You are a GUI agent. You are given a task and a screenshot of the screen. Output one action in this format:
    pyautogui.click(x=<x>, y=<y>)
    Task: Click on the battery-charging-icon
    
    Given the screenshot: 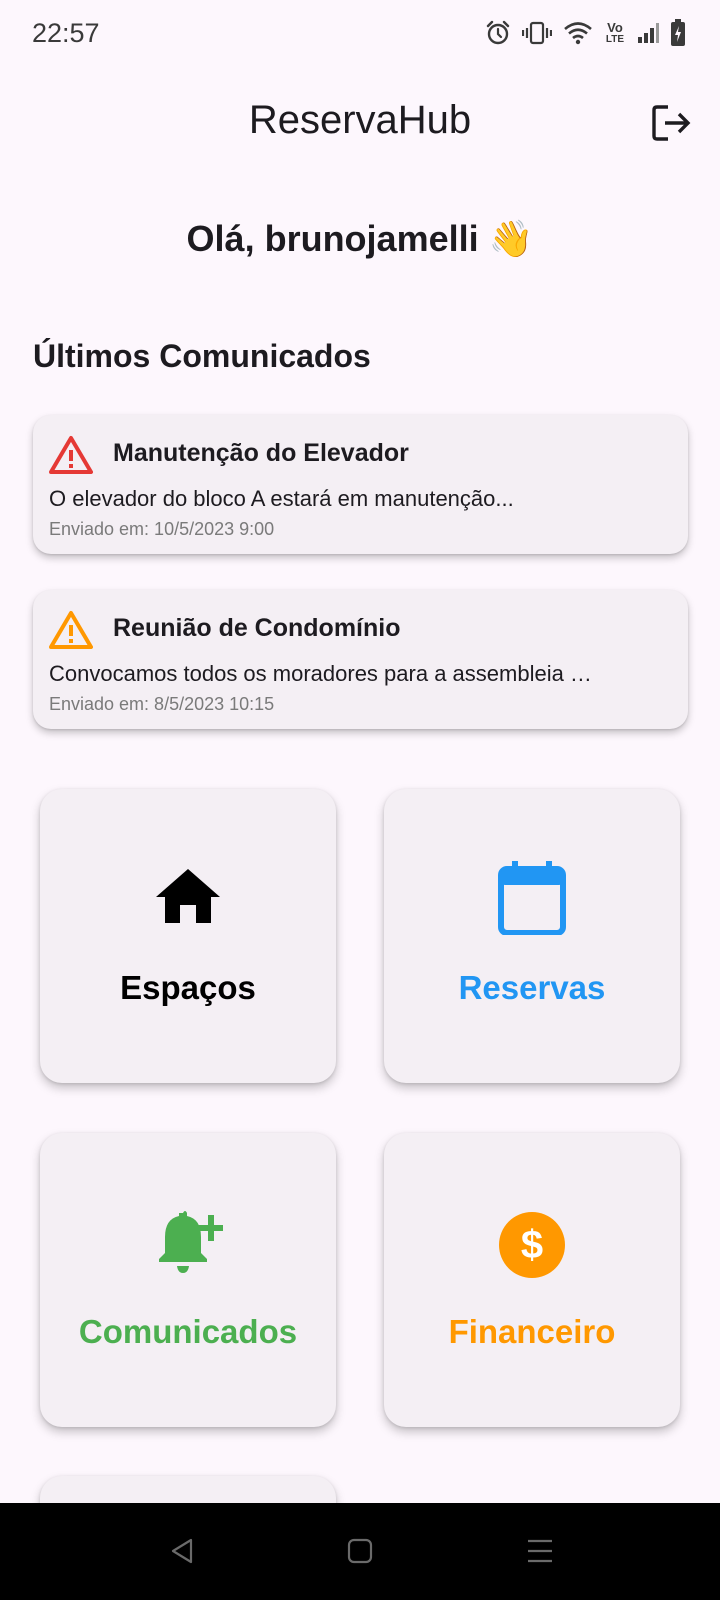 What is the action you would take?
    pyautogui.click(x=678, y=32)
    